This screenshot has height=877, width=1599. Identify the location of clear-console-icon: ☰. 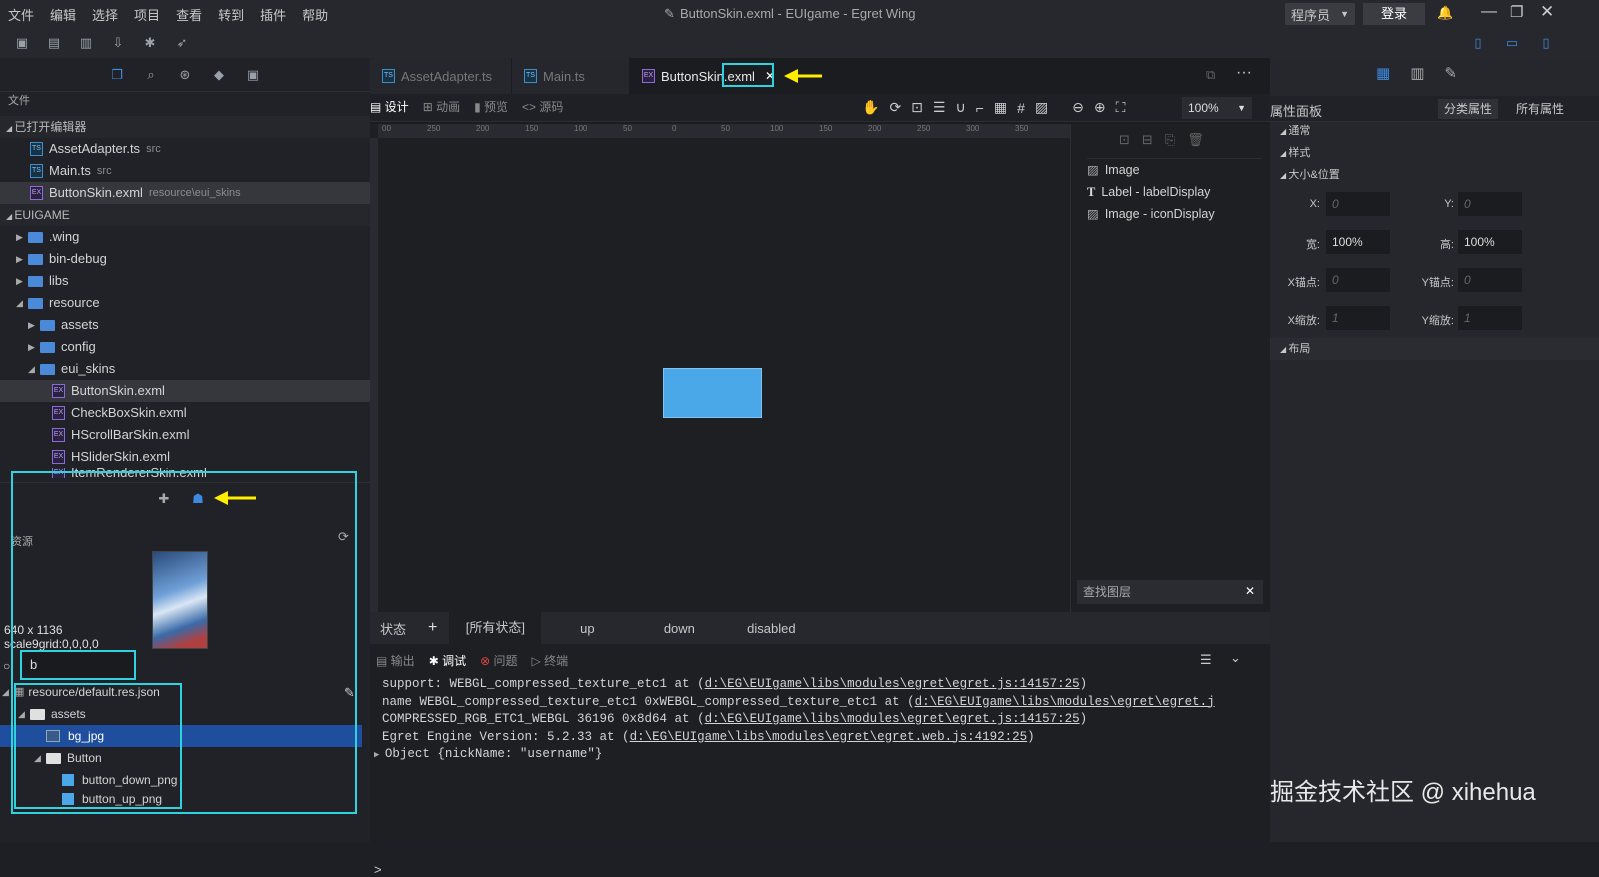
(1206, 660).